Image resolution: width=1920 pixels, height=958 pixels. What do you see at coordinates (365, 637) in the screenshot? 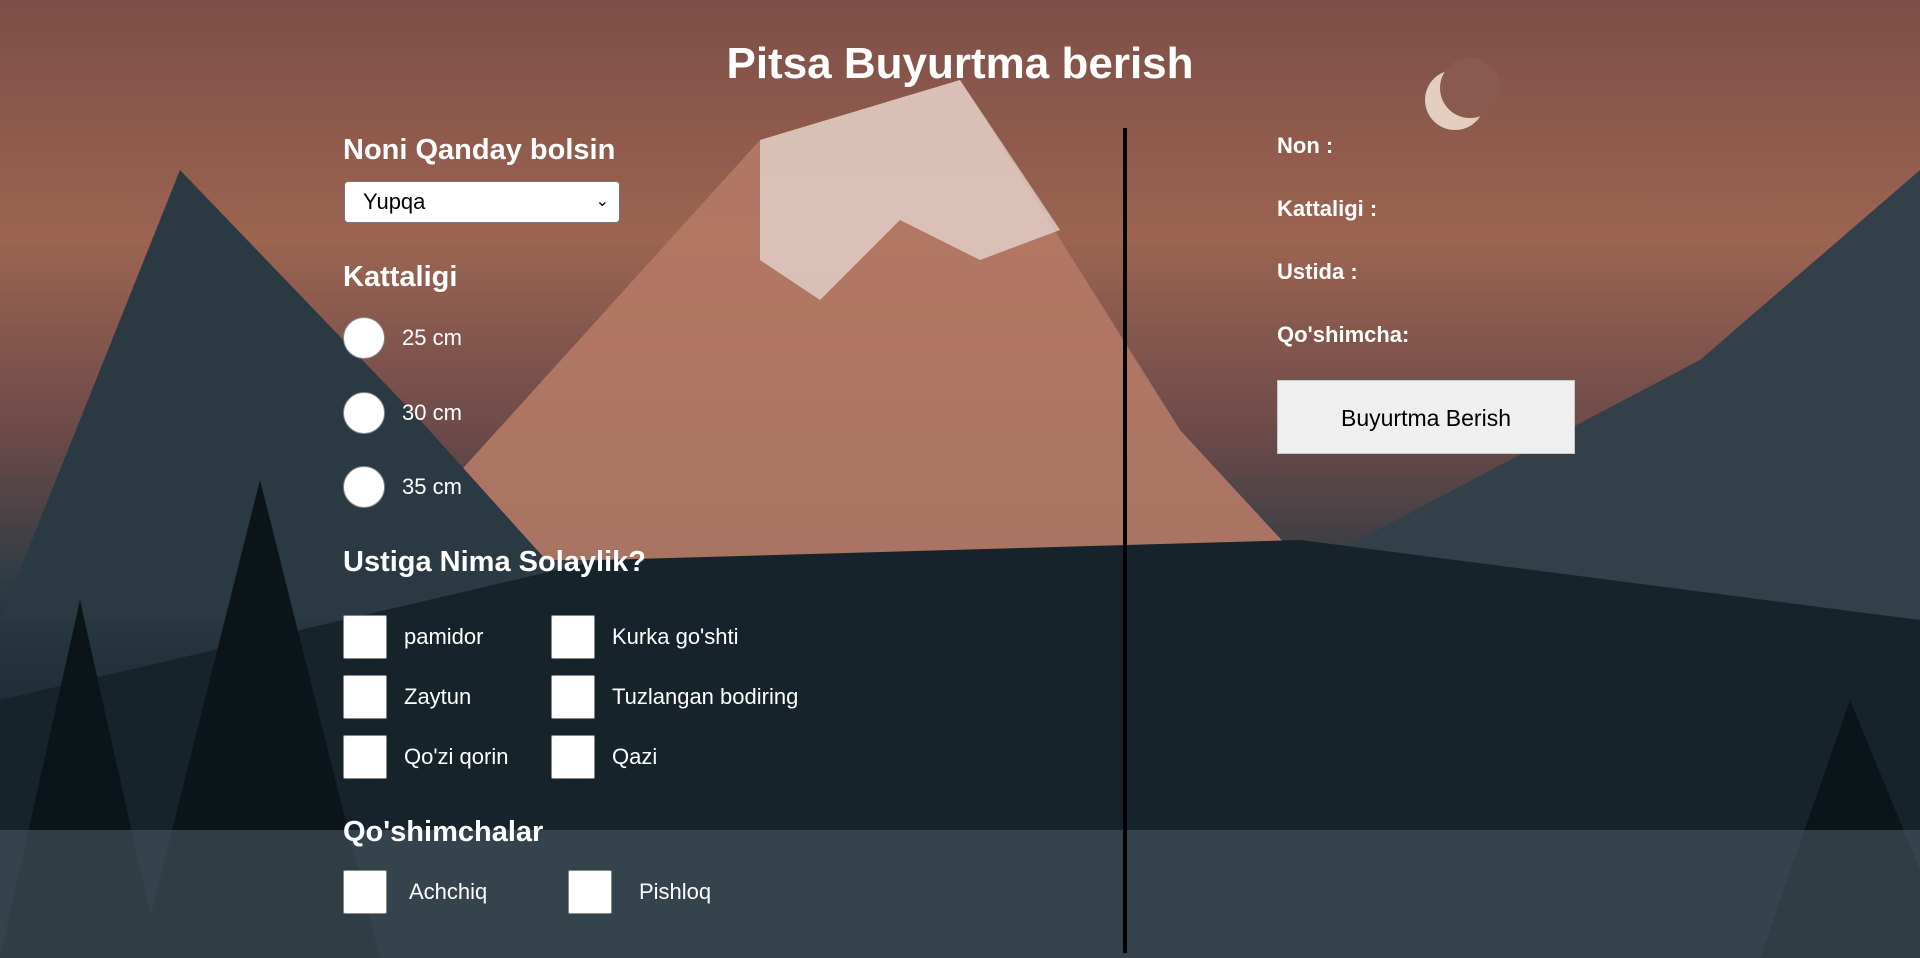
I see `topping-checkbox-pamidor` at bounding box center [365, 637].